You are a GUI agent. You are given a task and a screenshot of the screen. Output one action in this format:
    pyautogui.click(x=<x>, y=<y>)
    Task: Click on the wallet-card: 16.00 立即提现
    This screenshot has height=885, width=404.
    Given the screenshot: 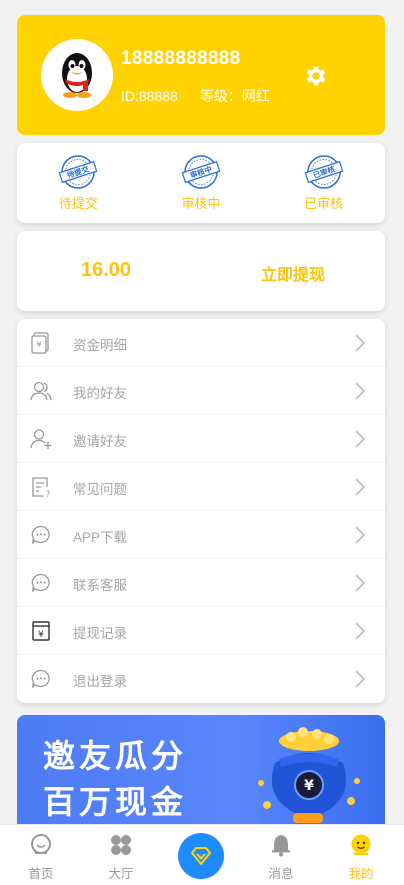 What is the action you would take?
    pyautogui.click(x=201, y=271)
    